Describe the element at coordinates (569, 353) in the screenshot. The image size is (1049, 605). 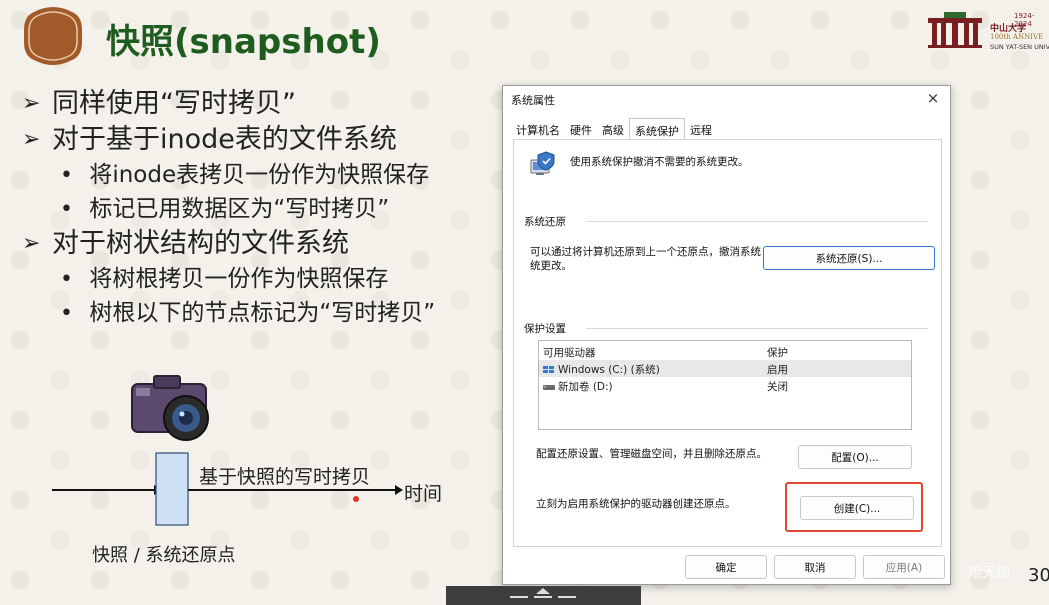
I see `column-header-drive: 可用驱动器` at that location.